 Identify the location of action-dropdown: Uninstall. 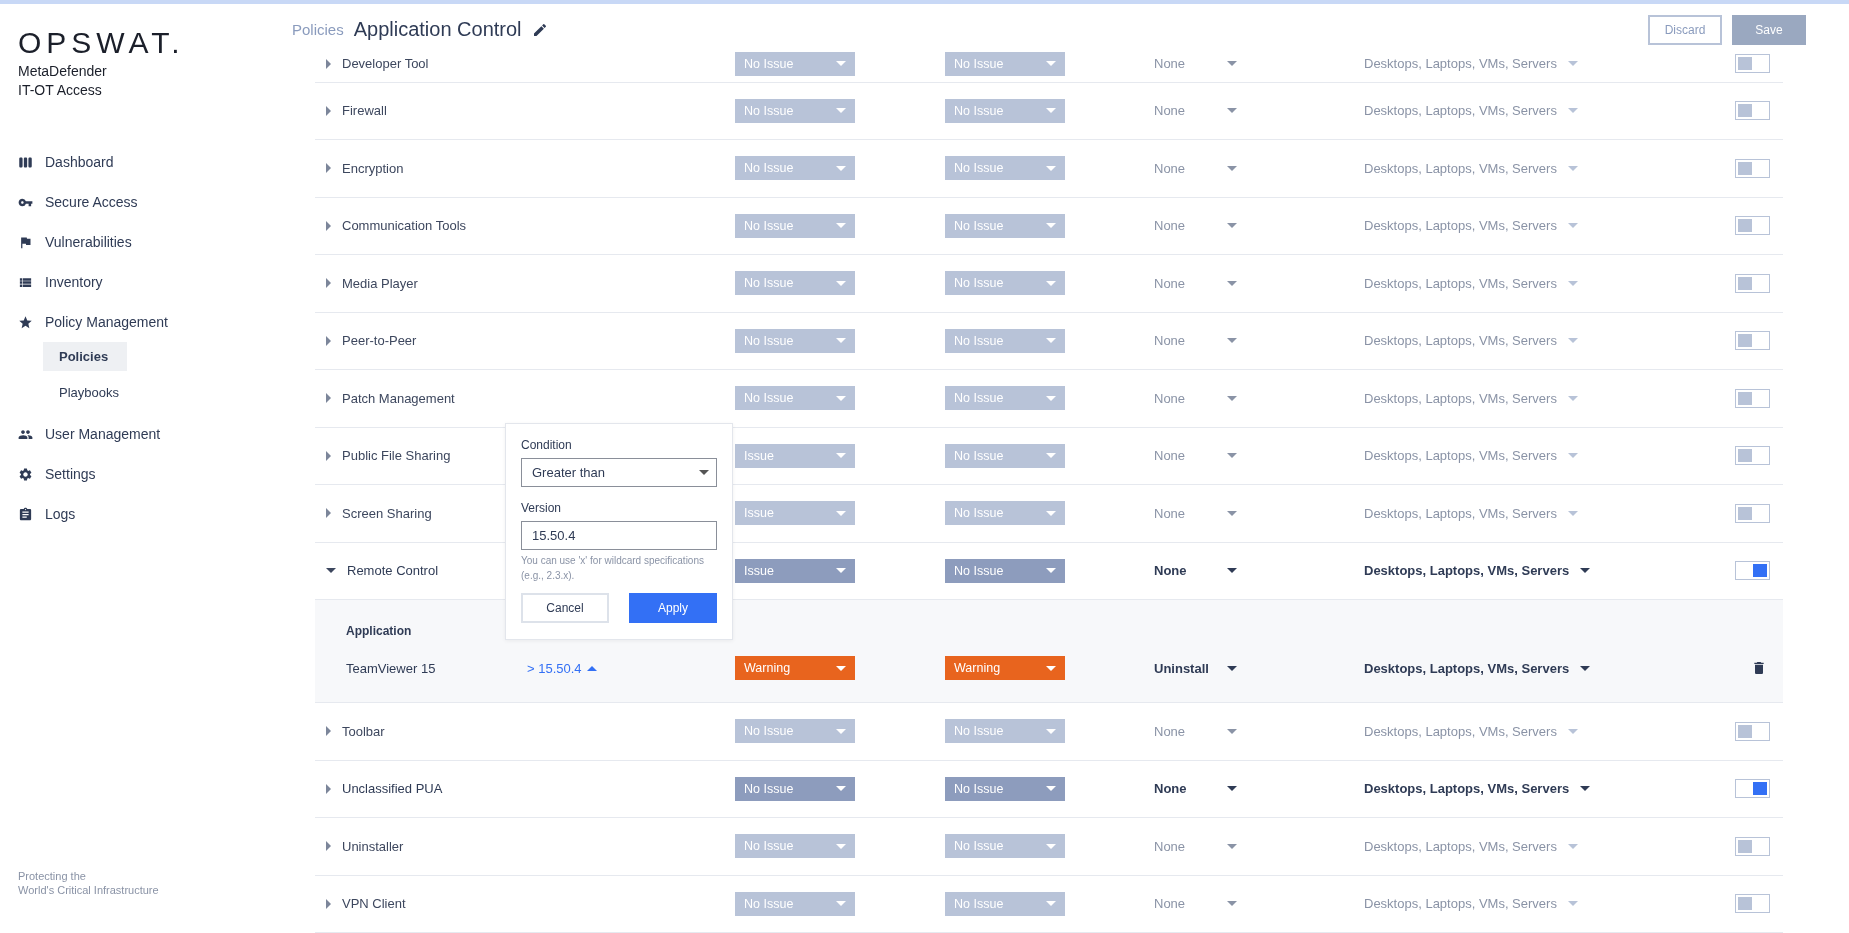
(1198, 668).